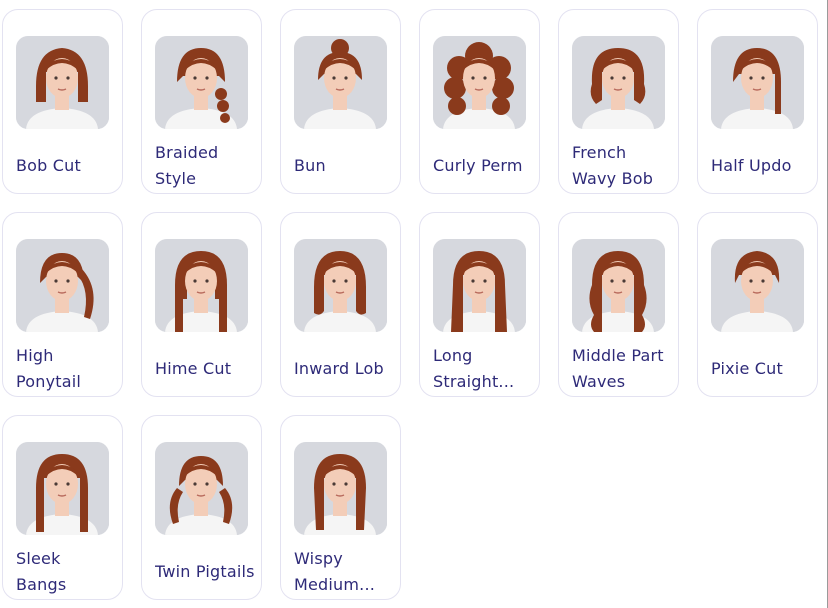 The width and height of the screenshot is (828, 608). I want to click on style-card-twin-pigtails: Twin Pigtails, so click(201, 507).